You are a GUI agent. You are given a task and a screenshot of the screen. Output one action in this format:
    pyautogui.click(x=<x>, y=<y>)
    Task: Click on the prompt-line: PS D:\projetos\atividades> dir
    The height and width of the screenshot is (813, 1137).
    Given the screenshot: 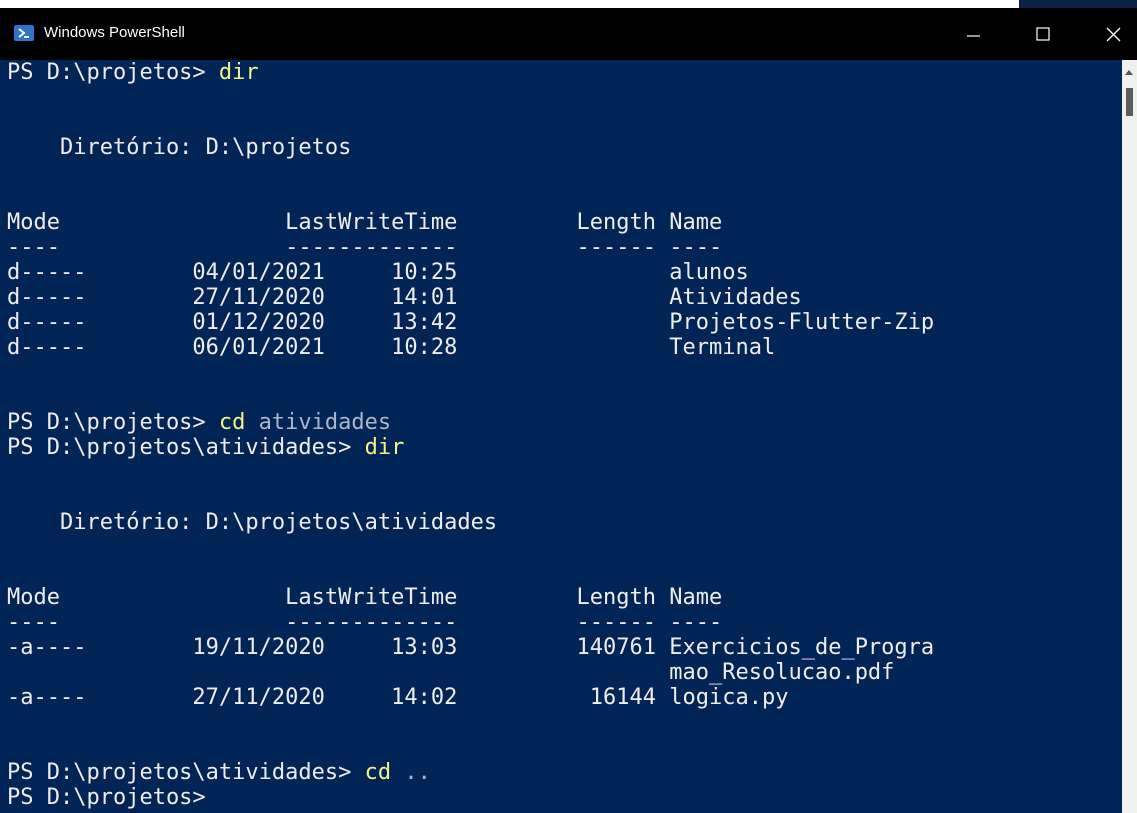 What is the action you would take?
    pyautogui.click(x=205, y=447)
    